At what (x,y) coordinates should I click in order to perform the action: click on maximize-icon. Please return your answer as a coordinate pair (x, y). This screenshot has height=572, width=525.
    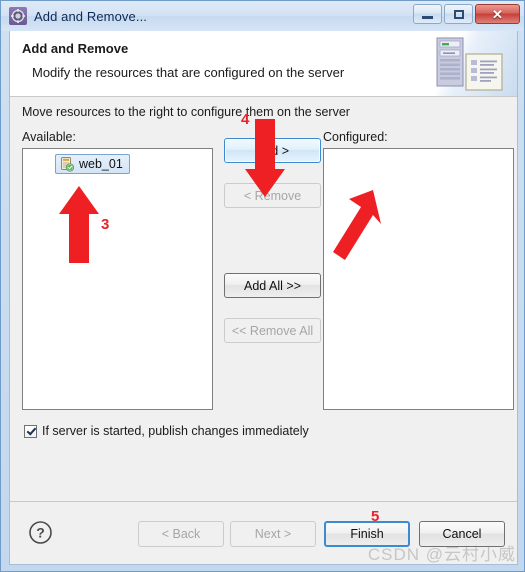
    Looking at the image, I should click on (458, 14).